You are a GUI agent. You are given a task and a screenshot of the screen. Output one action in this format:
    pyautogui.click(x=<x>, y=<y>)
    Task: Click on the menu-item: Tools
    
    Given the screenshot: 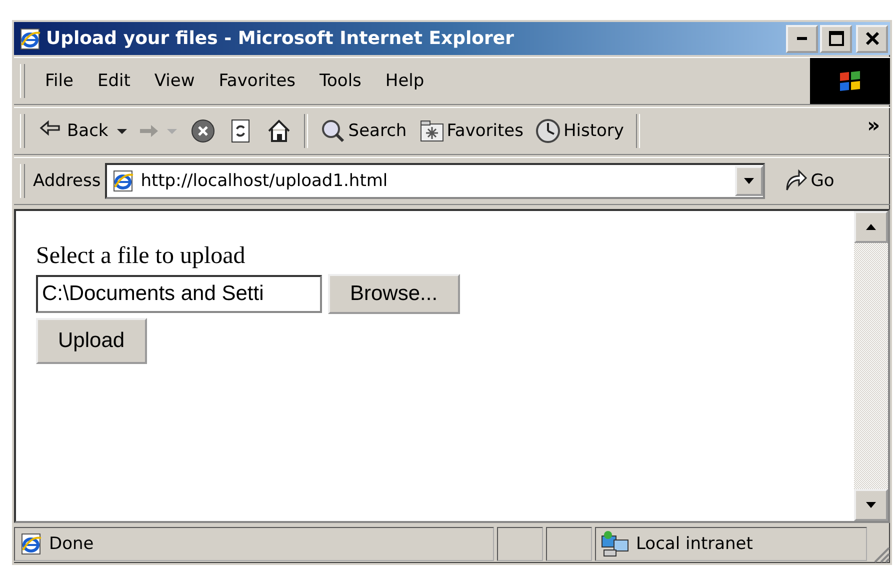 What is the action you would take?
    pyautogui.click(x=341, y=81)
    